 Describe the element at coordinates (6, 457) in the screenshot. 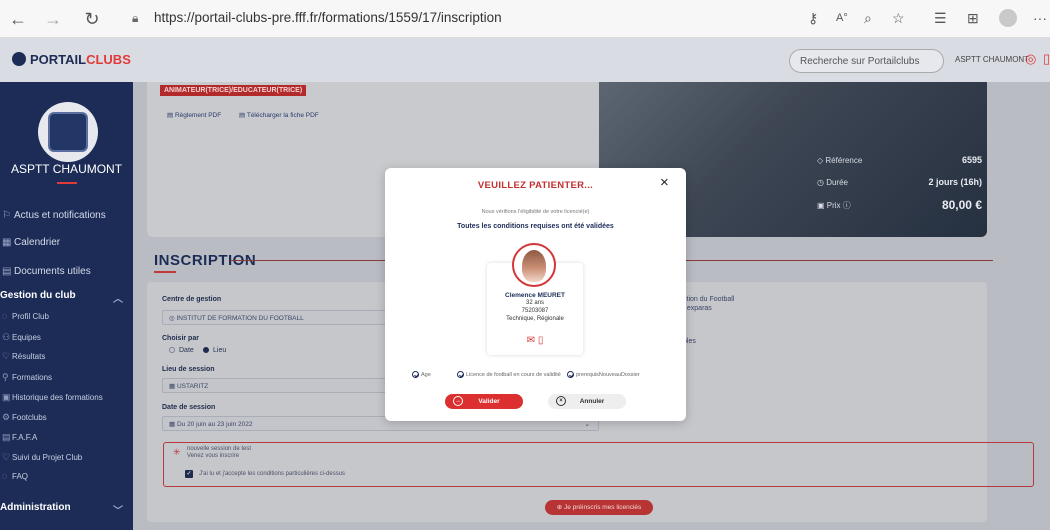

I see `project-icon: ♡` at that location.